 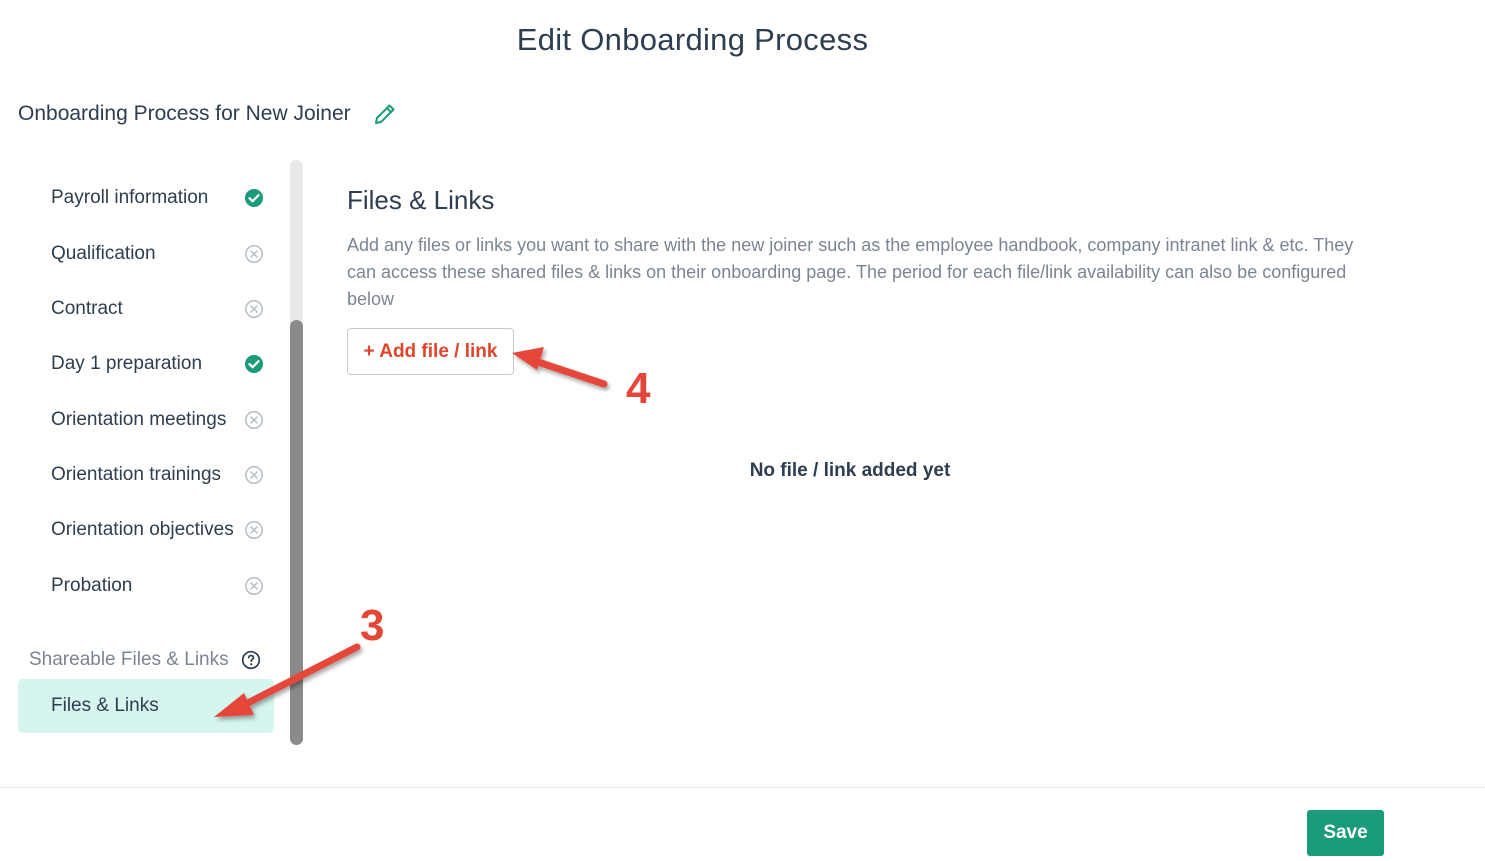 I want to click on sidebar-item-files-links: Files & Links, so click(x=146, y=706).